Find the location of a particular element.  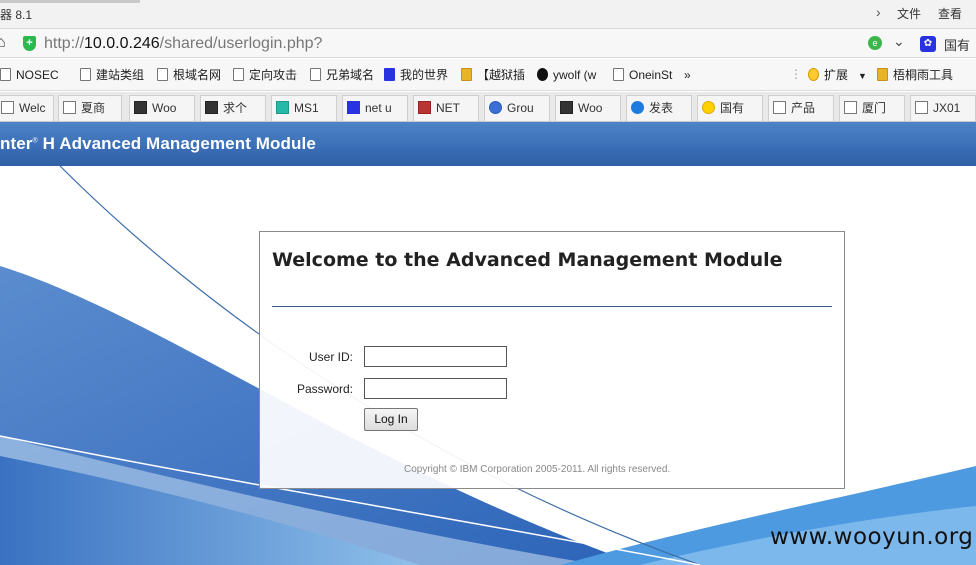

browser-tab: 求个 is located at coordinates (233, 108).